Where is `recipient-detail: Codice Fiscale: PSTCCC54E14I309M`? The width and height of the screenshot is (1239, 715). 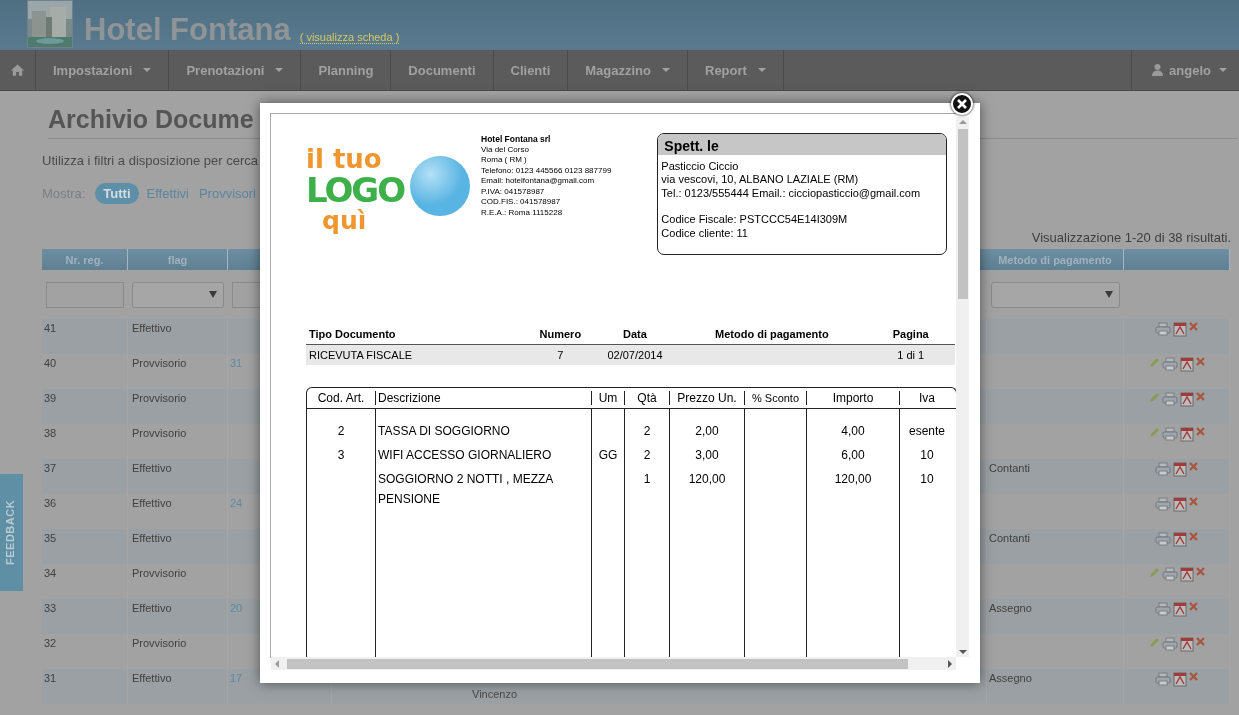 recipient-detail: Codice Fiscale: PSTCCC54E14I309M is located at coordinates (755, 220).